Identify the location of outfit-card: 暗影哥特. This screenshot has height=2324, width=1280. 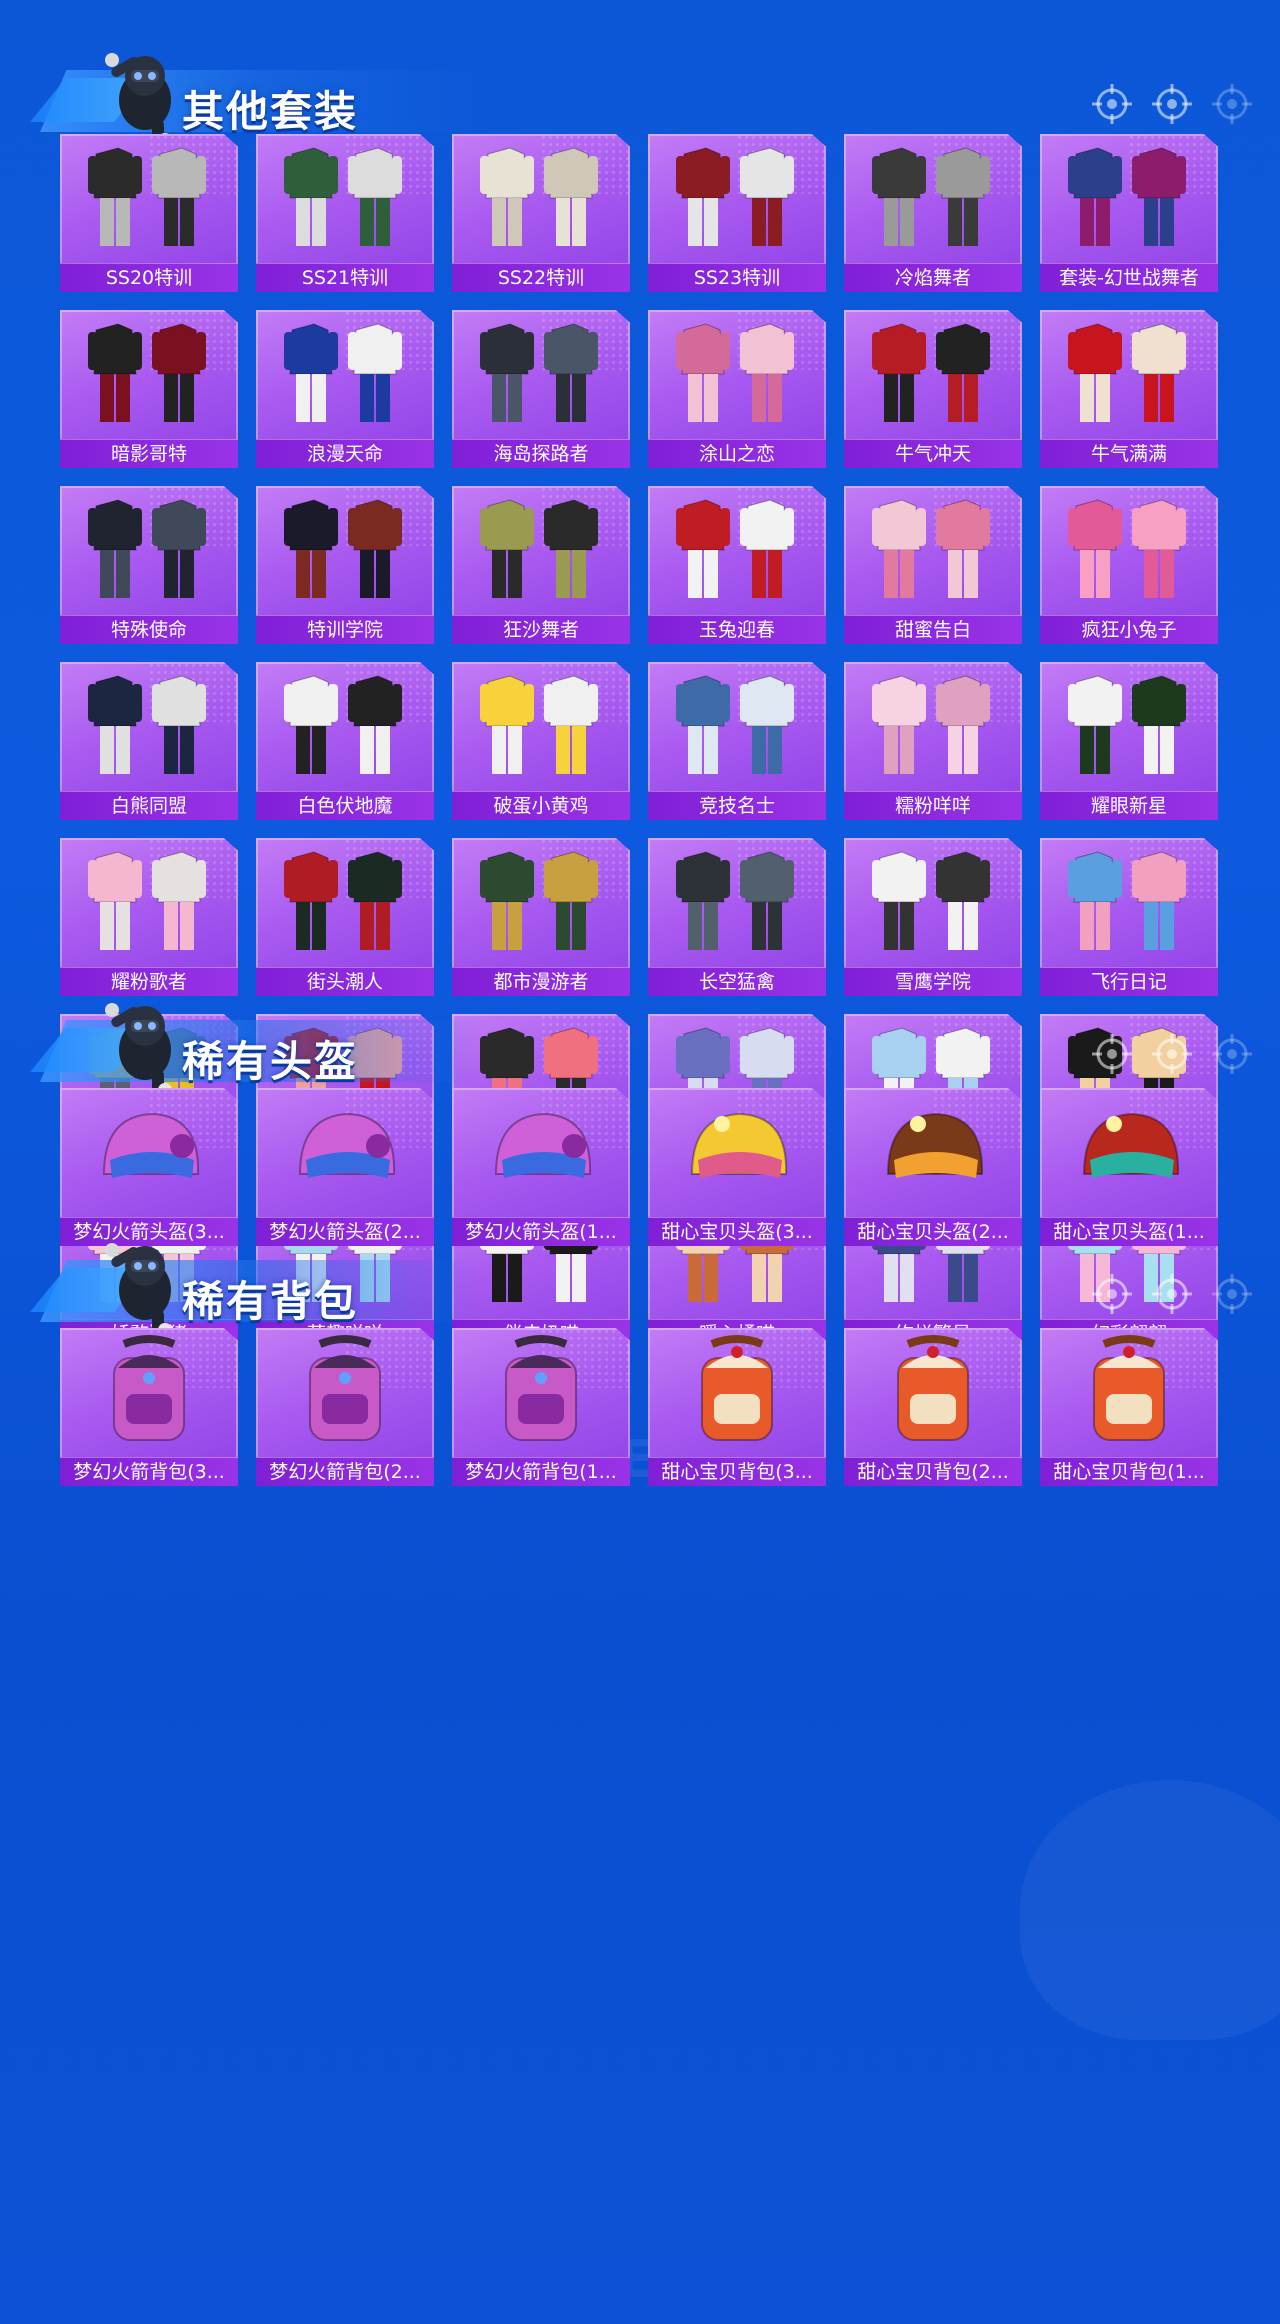
(149, 389).